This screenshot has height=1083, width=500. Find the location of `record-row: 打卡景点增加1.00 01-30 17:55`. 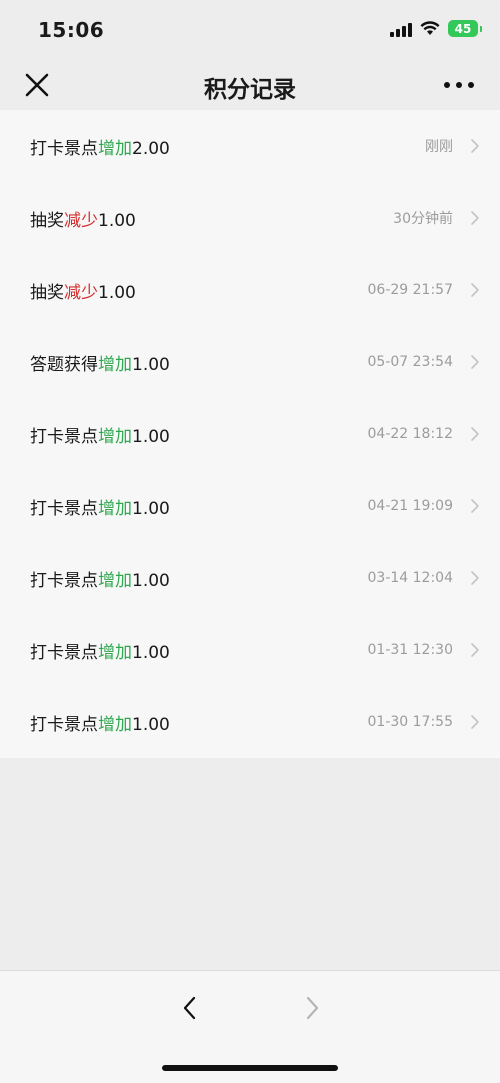

record-row: 打卡景点增加1.00 01-30 17:55 is located at coordinates (250, 722).